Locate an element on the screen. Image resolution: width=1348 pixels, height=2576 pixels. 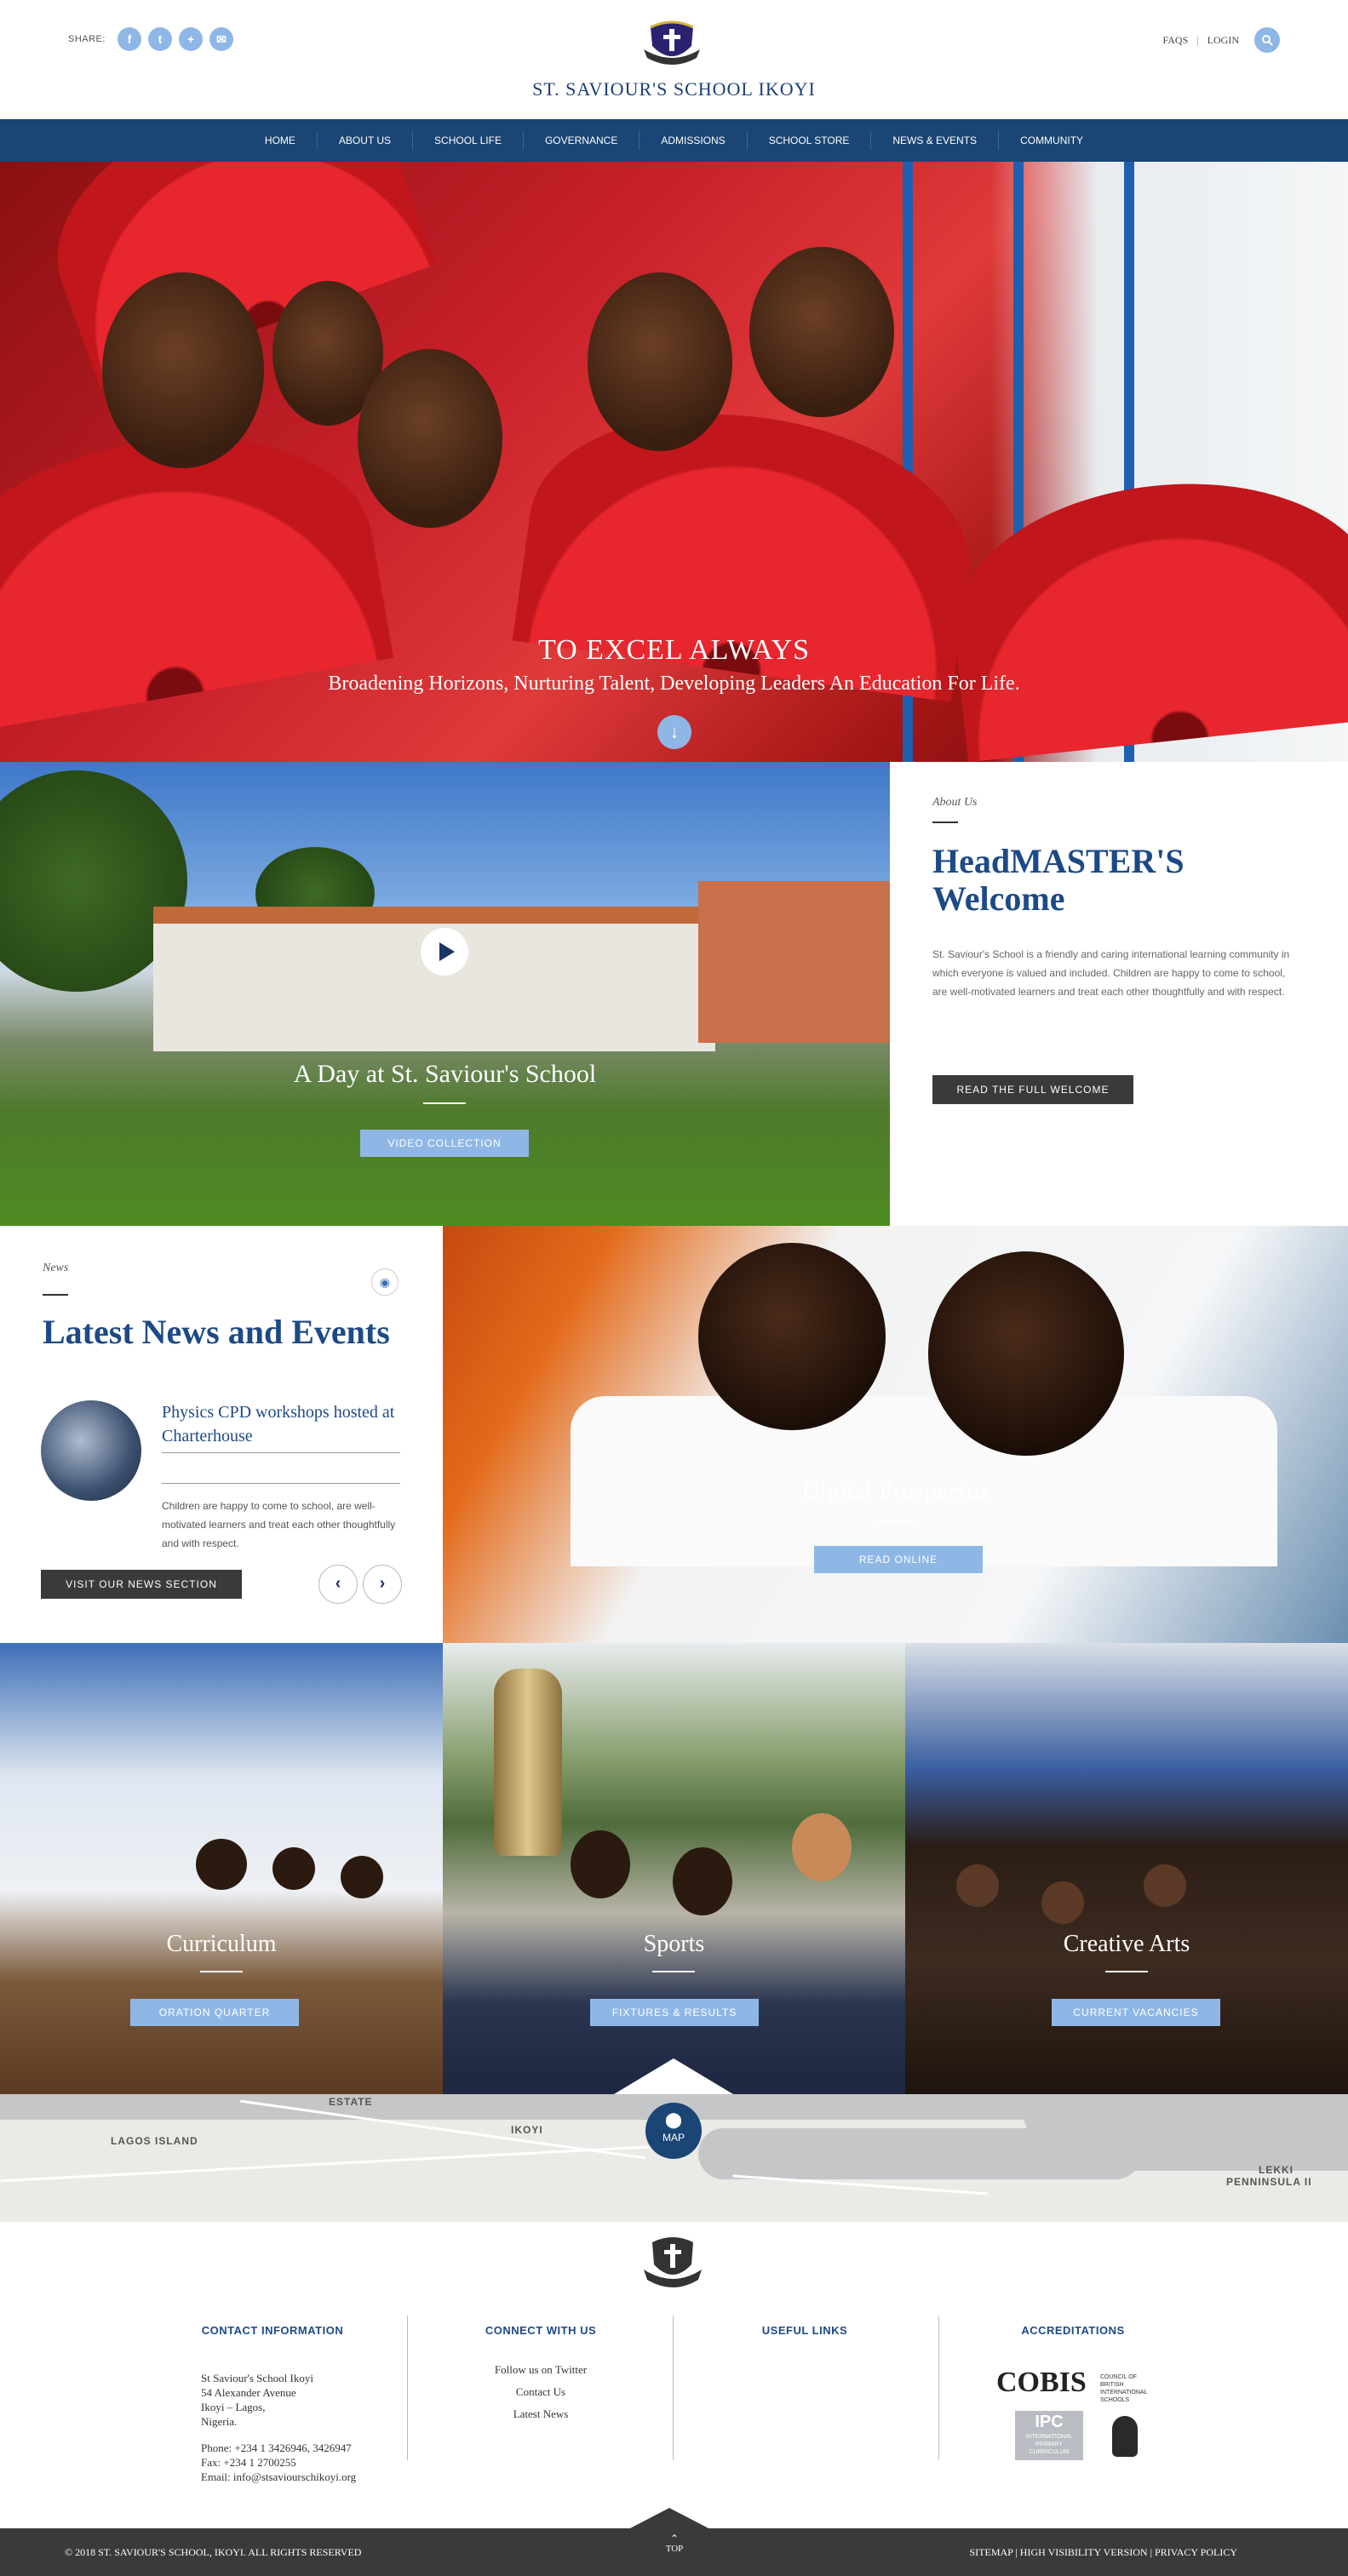
accreditations-heading: ACCREDITATIONS is located at coordinates (1073, 2331).